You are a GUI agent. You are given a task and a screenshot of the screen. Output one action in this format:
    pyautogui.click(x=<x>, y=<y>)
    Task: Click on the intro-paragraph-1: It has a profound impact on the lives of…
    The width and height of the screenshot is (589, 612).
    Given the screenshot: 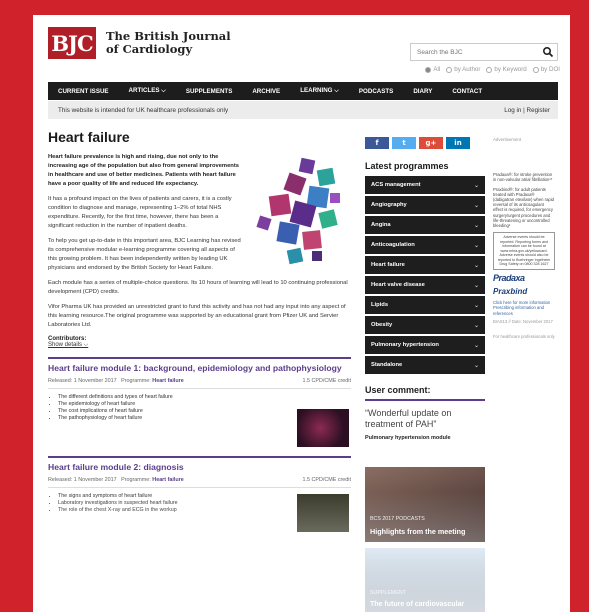 What is the action you would take?
    pyautogui.click(x=140, y=212)
    